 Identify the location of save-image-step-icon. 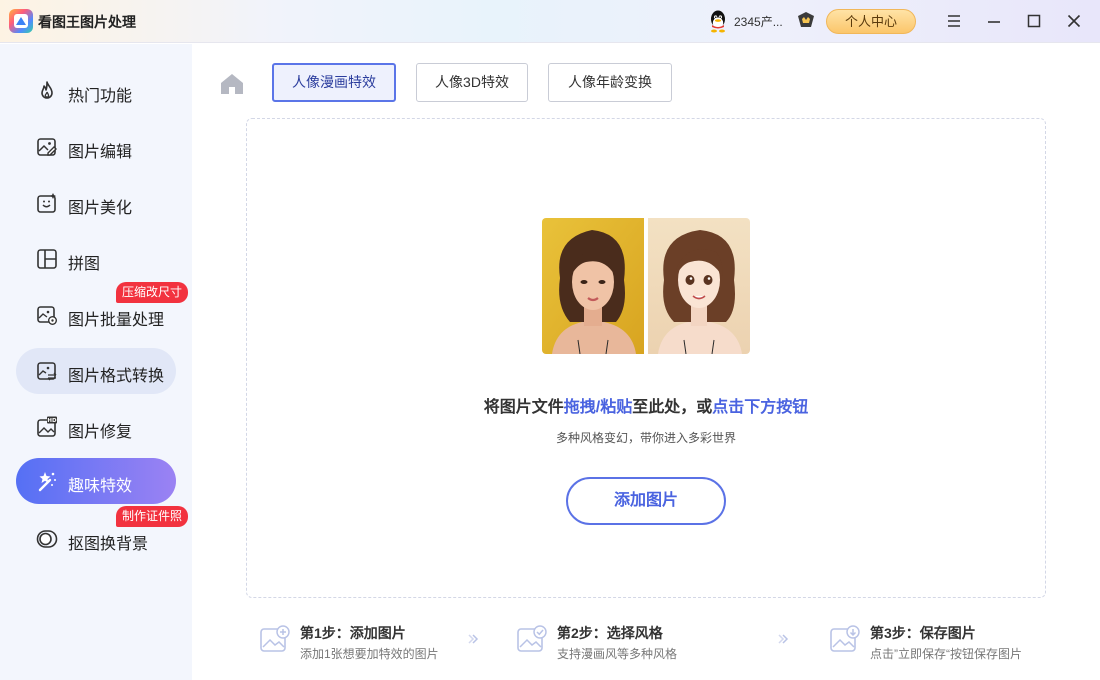
(845, 638).